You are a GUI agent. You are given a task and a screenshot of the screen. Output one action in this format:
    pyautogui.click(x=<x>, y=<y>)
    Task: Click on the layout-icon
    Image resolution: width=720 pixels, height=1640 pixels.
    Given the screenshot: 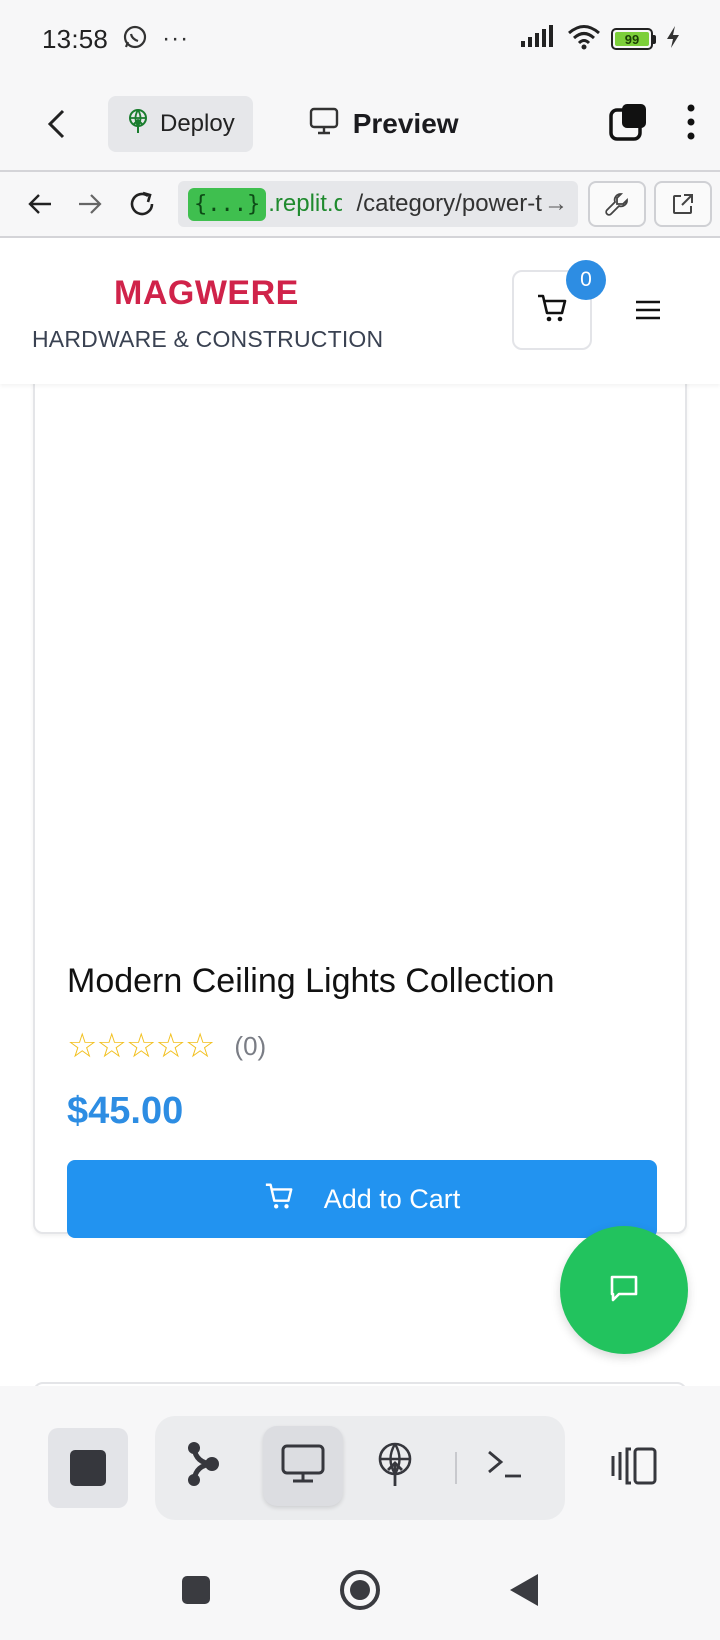 What is the action you would take?
    pyautogui.click(x=634, y=1468)
    